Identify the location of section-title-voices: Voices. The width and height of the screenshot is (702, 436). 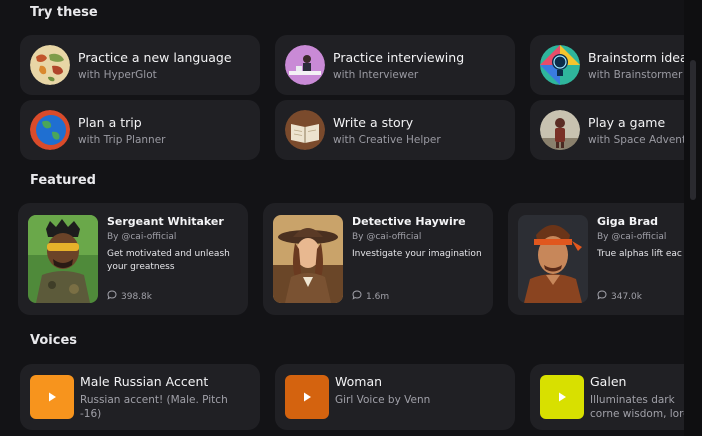
(53, 340).